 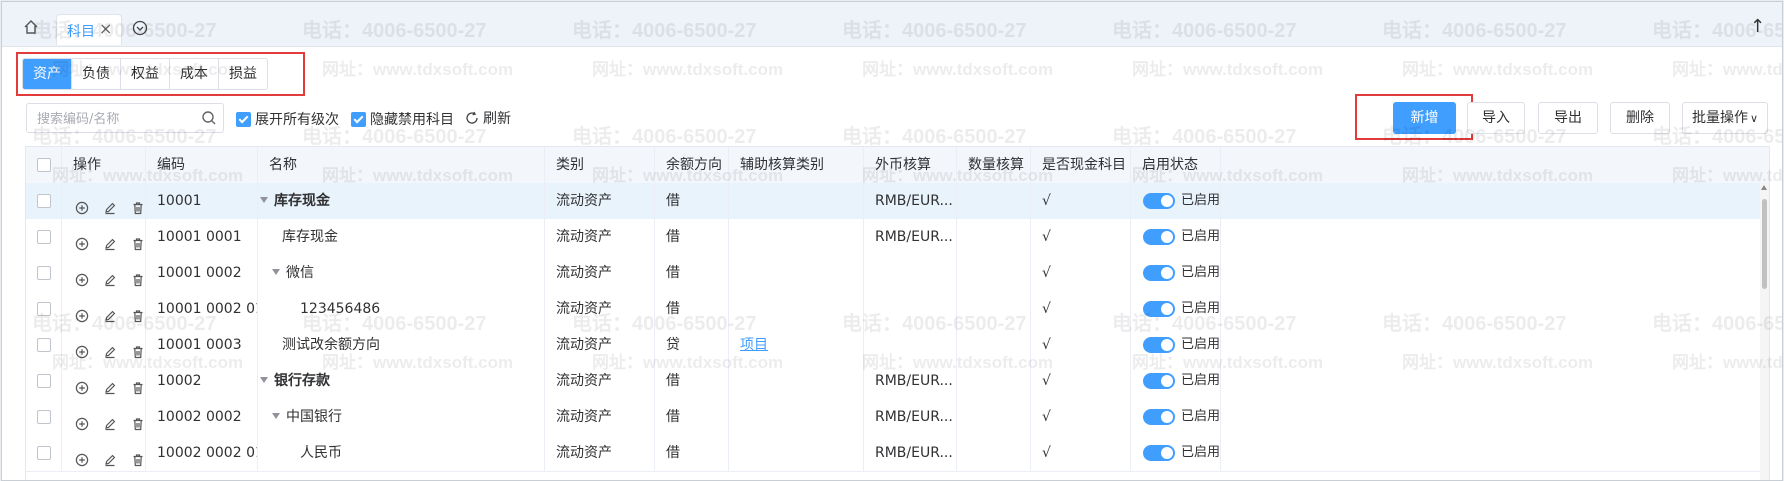 What do you see at coordinates (1568, 118) in the screenshot?
I see `export-button: 导出` at bounding box center [1568, 118].